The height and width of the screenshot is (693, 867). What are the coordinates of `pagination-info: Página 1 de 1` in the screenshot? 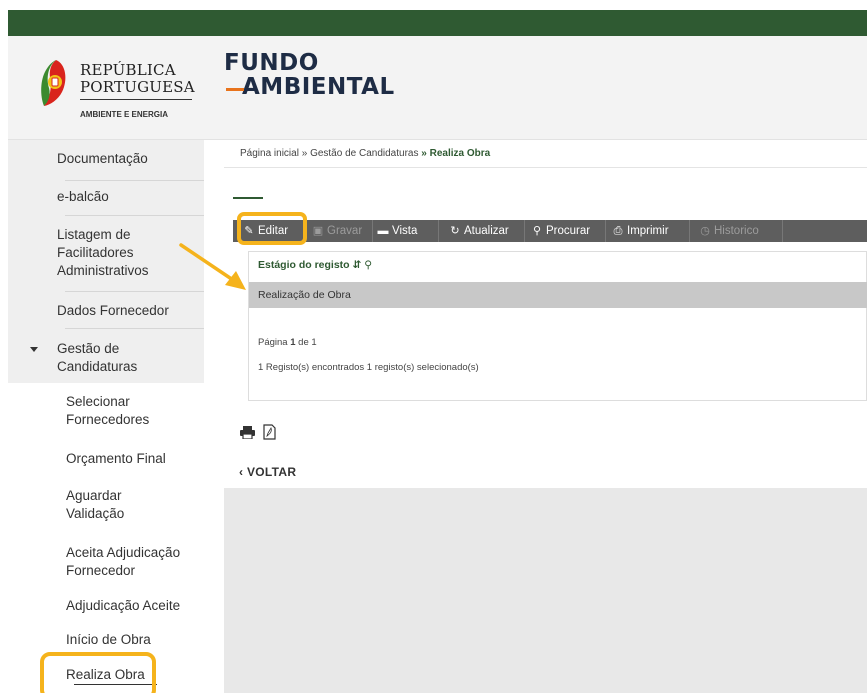 It's located at (287, 342).